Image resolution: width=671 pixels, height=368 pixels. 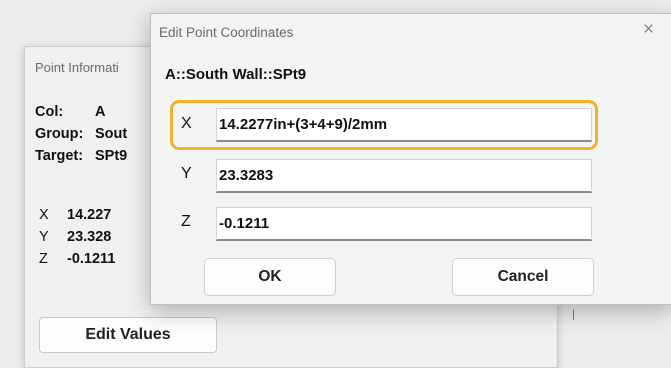 What do you see at coordinates (186, 123) in the screenshot?
I see `x-axis-label: X` at bounding box center [186, 123].